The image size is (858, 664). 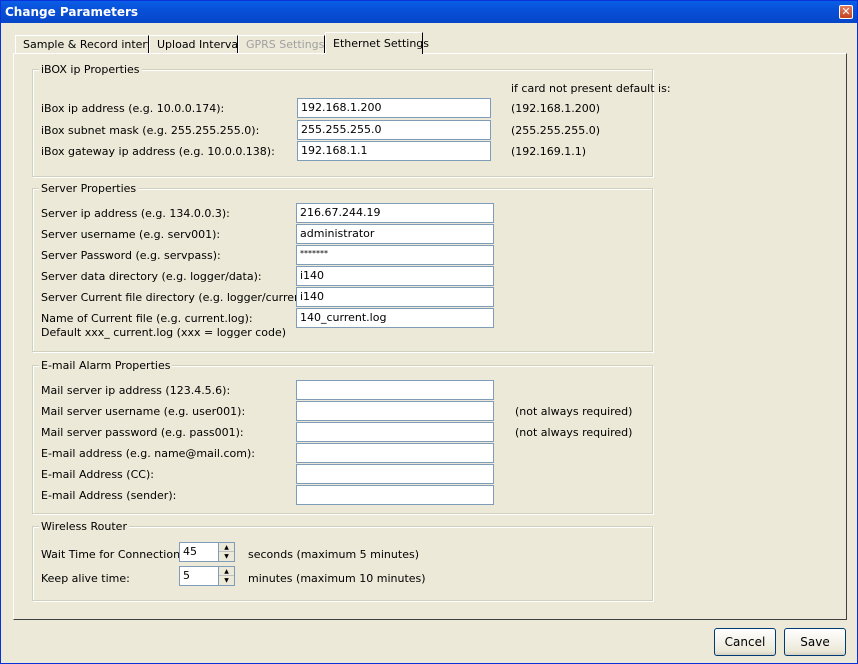 What do you see at coordinates (147, 318) in the screenshot?
I see `current-file-name-label: Name of Current file (e.g. current.log):` at bounding box center [147, 318].